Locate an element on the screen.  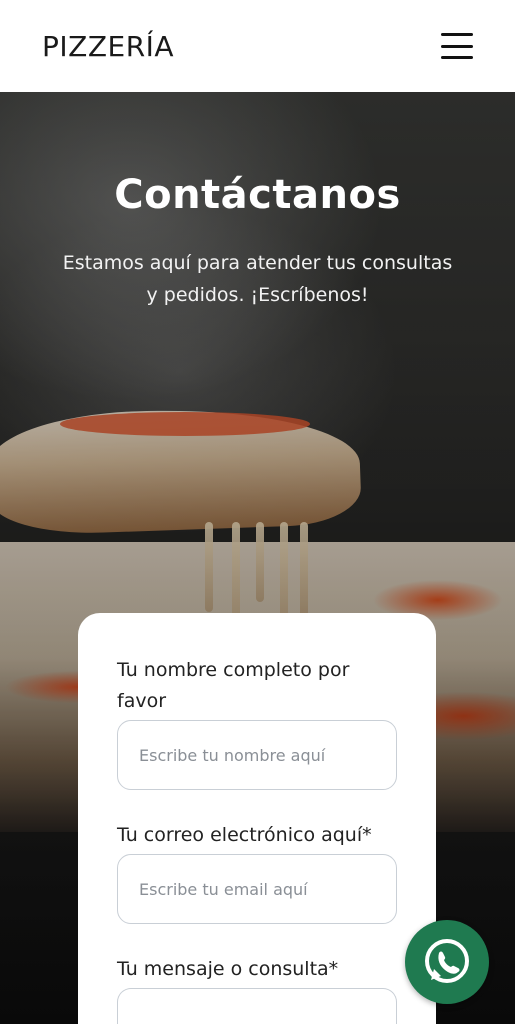
page-title: Contáctanos is located at coordinates (257, 195).